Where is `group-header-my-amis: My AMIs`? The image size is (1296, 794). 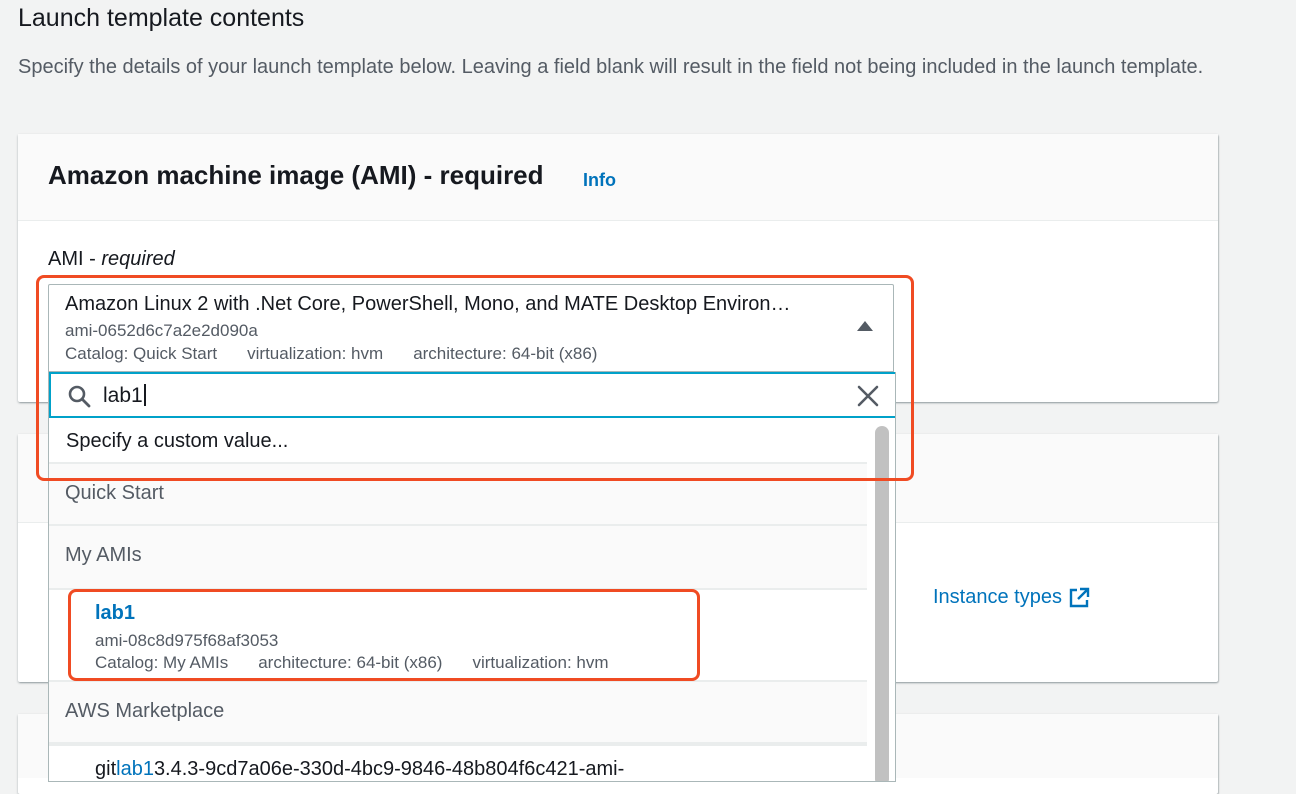 group-header-my-amis: My AMIs is located at coordinates (458, 558).